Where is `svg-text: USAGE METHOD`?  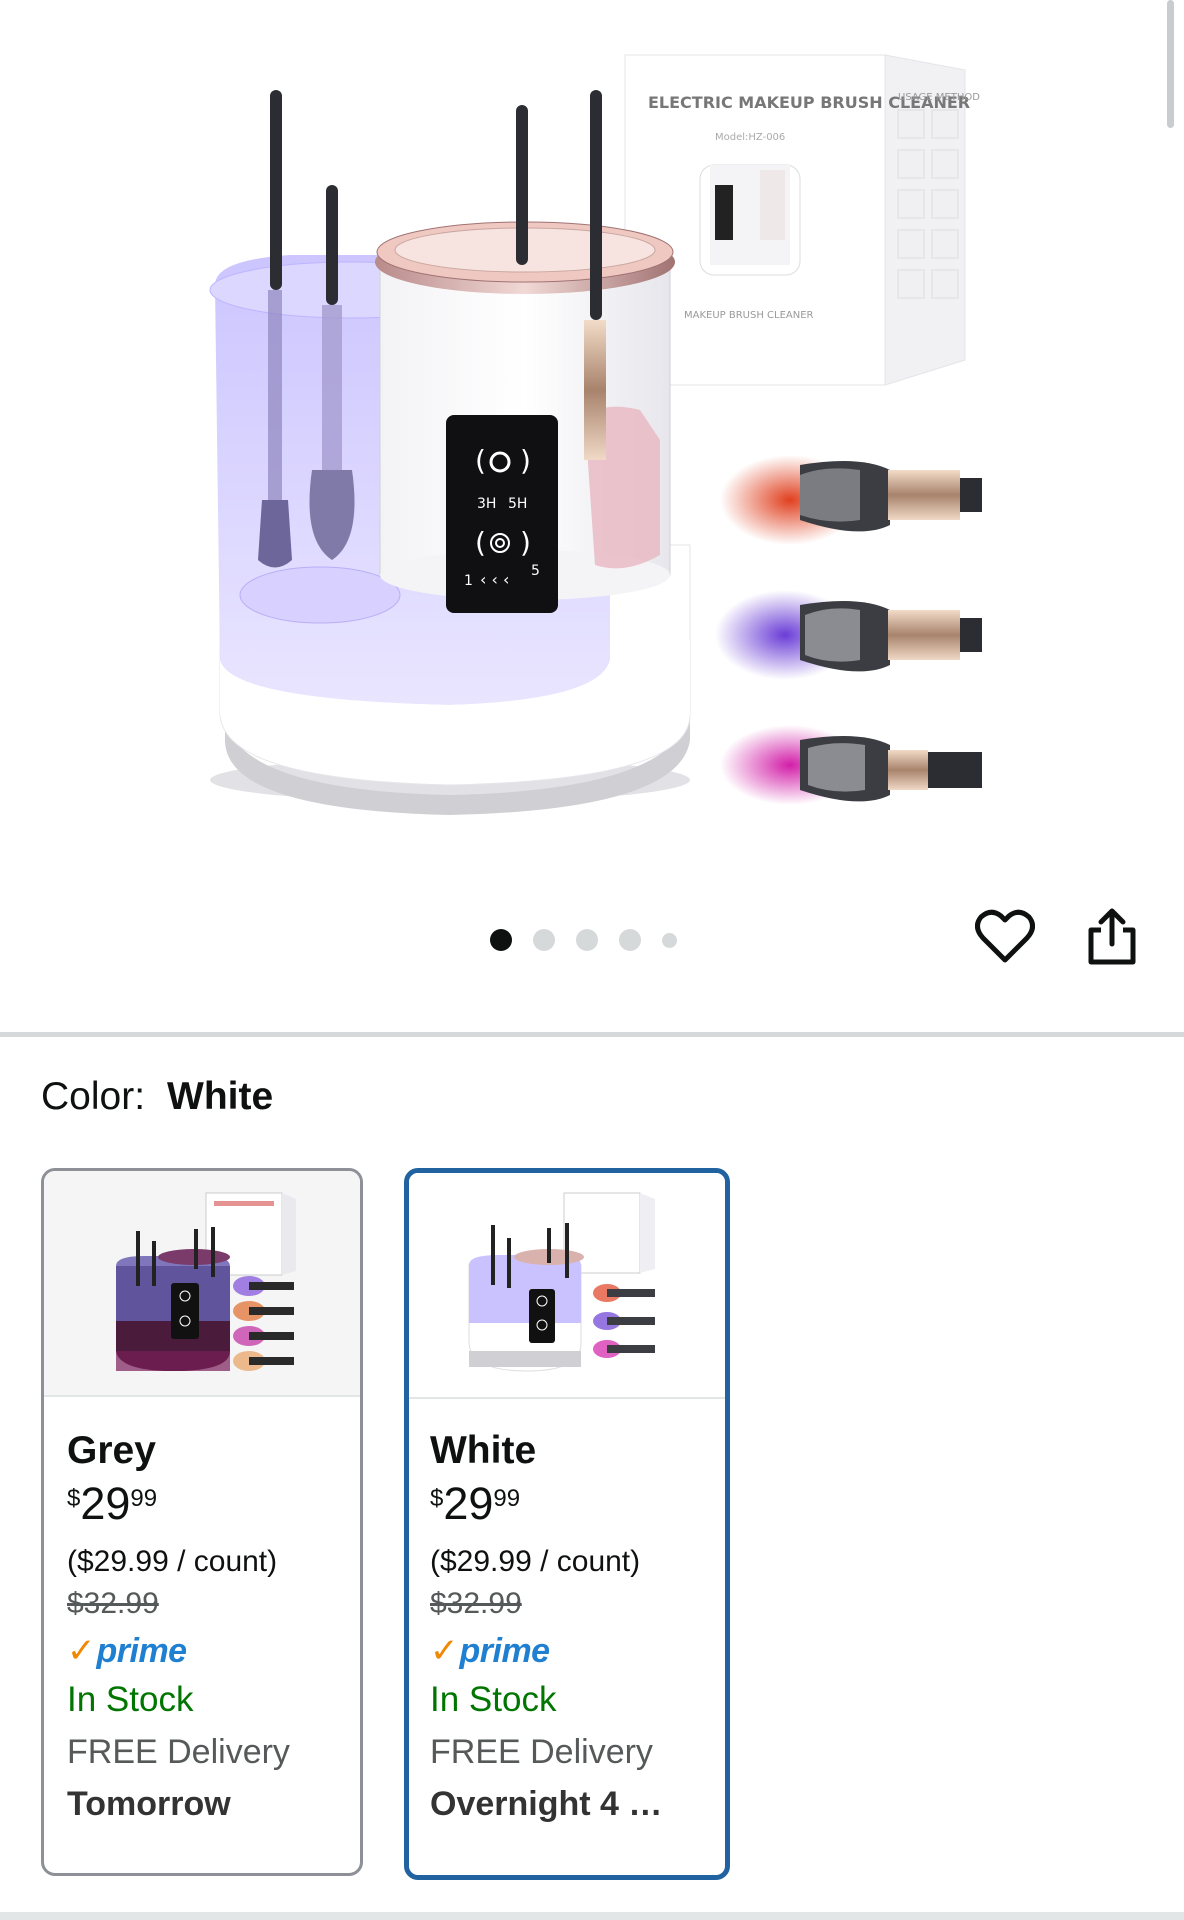
svg-text: USAGE METHOD is located at coordinates (939, 97).